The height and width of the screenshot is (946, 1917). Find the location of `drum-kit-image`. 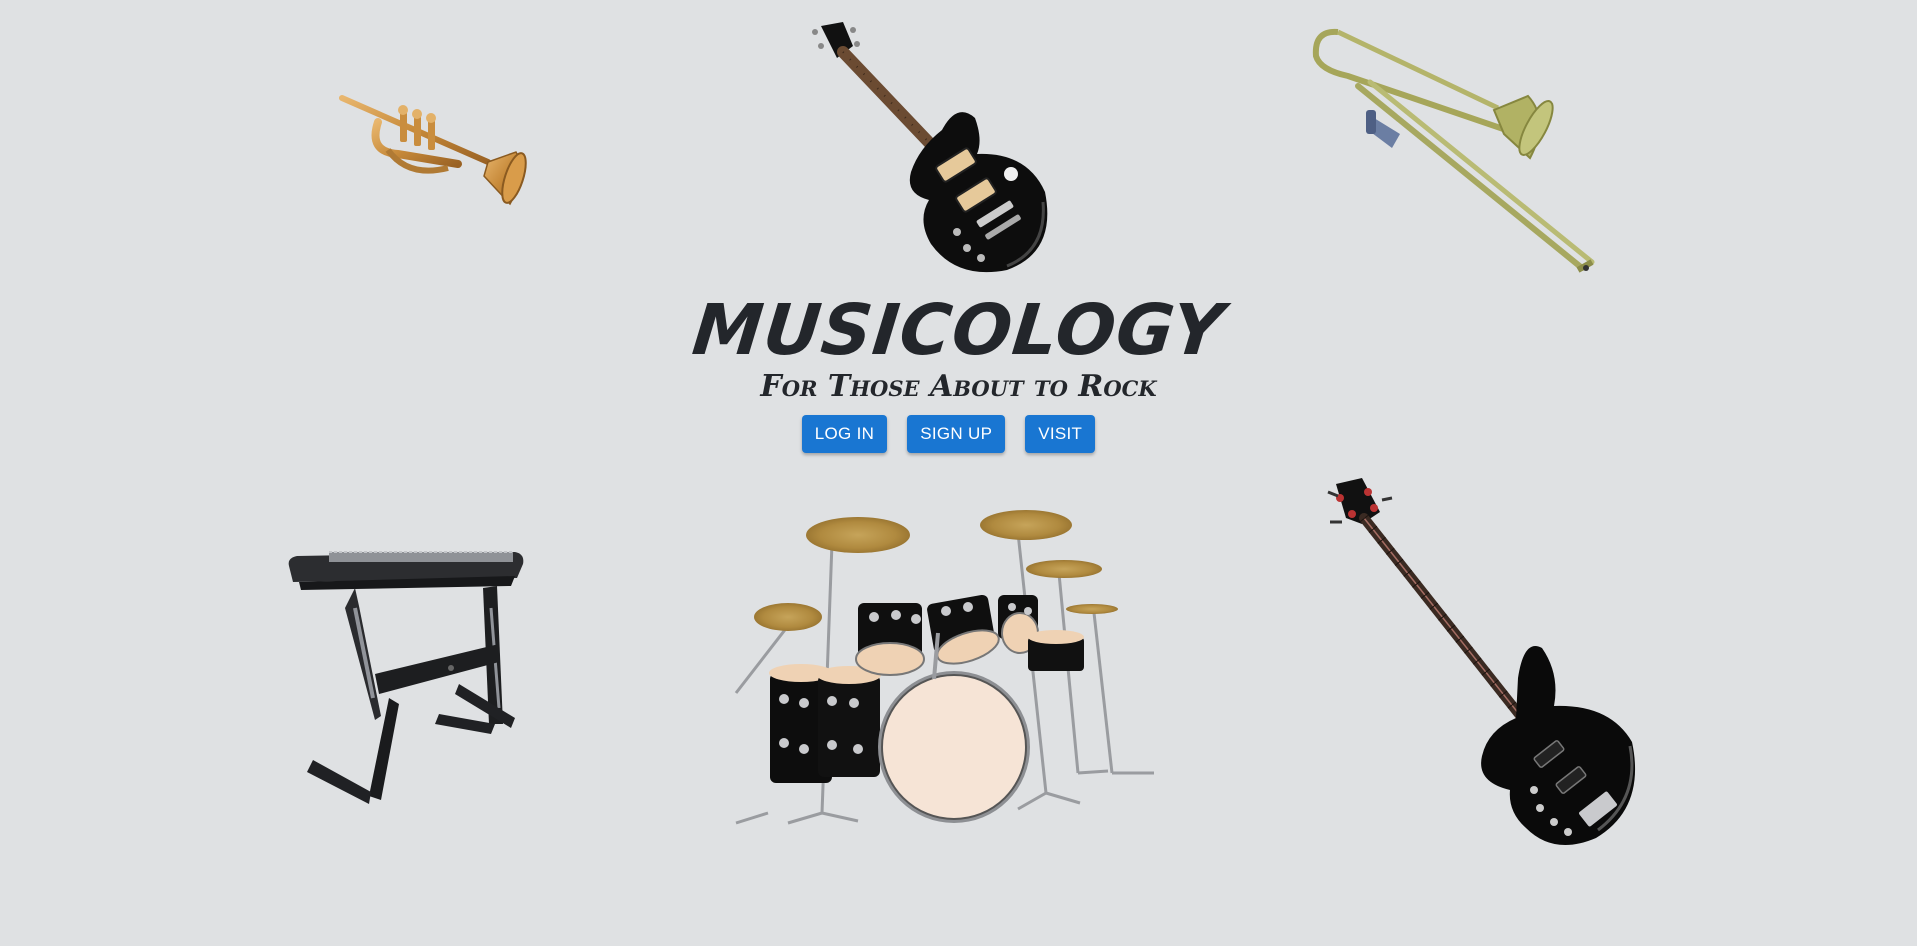

drum-kit-image is located at coordinates (942, 665).